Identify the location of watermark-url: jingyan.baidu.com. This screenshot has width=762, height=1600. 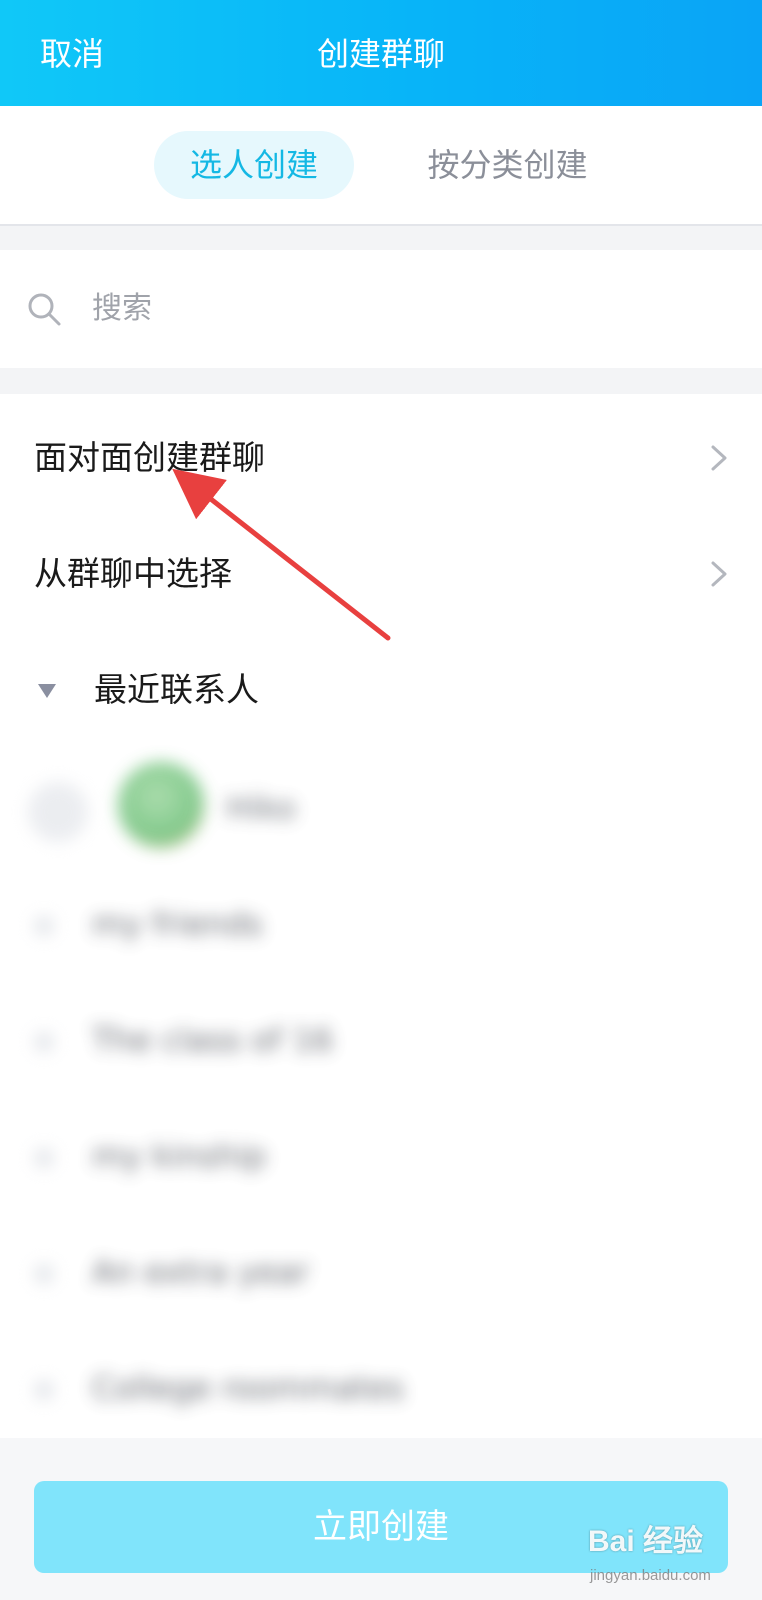
(650, 1575).